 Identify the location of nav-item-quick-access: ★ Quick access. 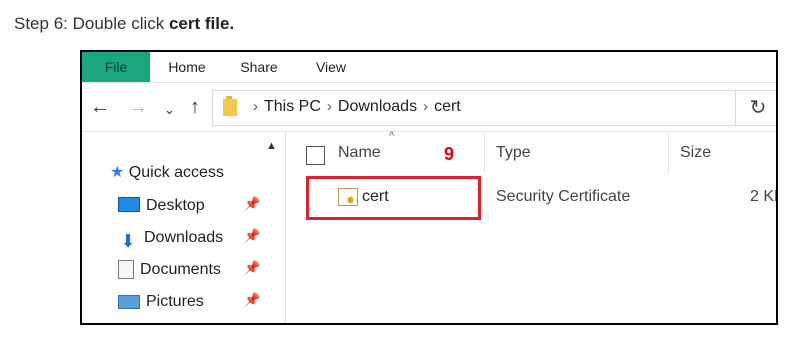
(167, 173).